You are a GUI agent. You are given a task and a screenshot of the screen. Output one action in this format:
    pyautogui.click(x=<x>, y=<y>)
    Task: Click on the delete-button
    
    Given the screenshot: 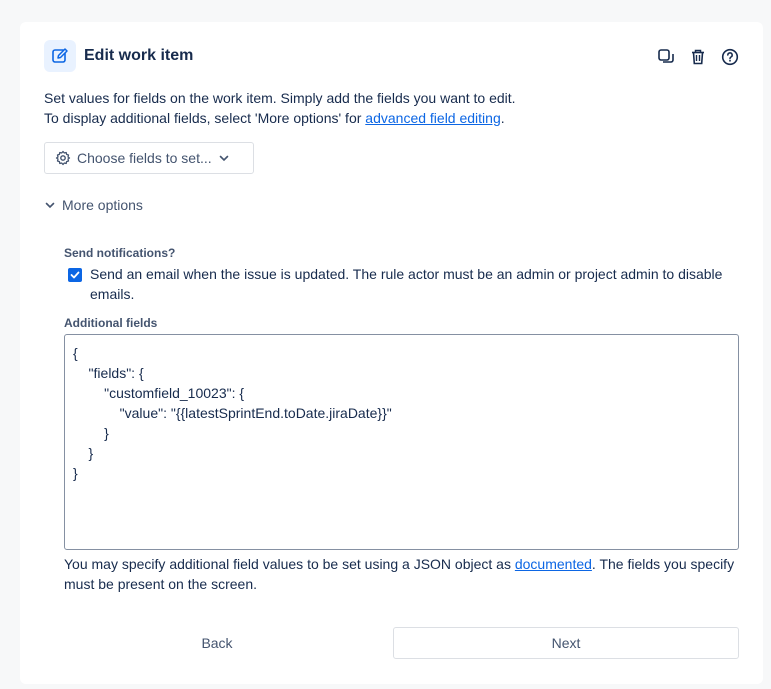 What is the action you would take?
    pyautogui.click(x=698, y=57)
    